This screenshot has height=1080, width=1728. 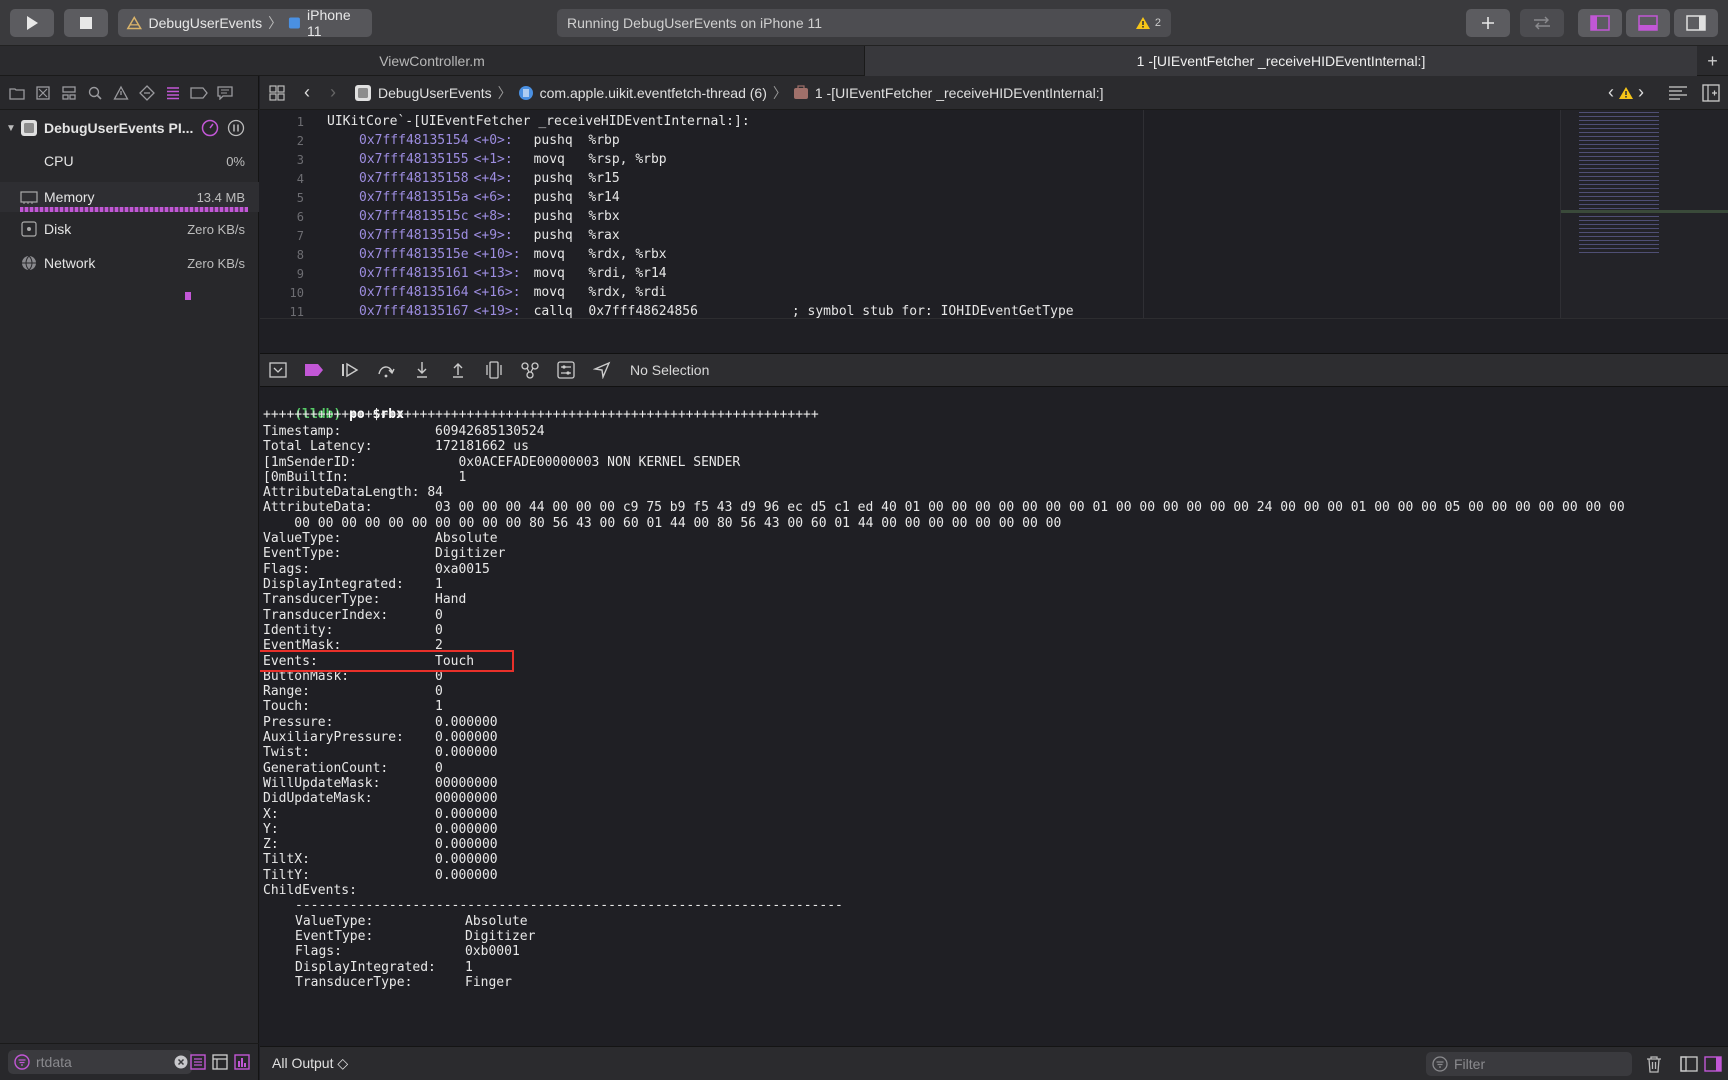 I want to click on step-out-button, so click(x=458, y=370).